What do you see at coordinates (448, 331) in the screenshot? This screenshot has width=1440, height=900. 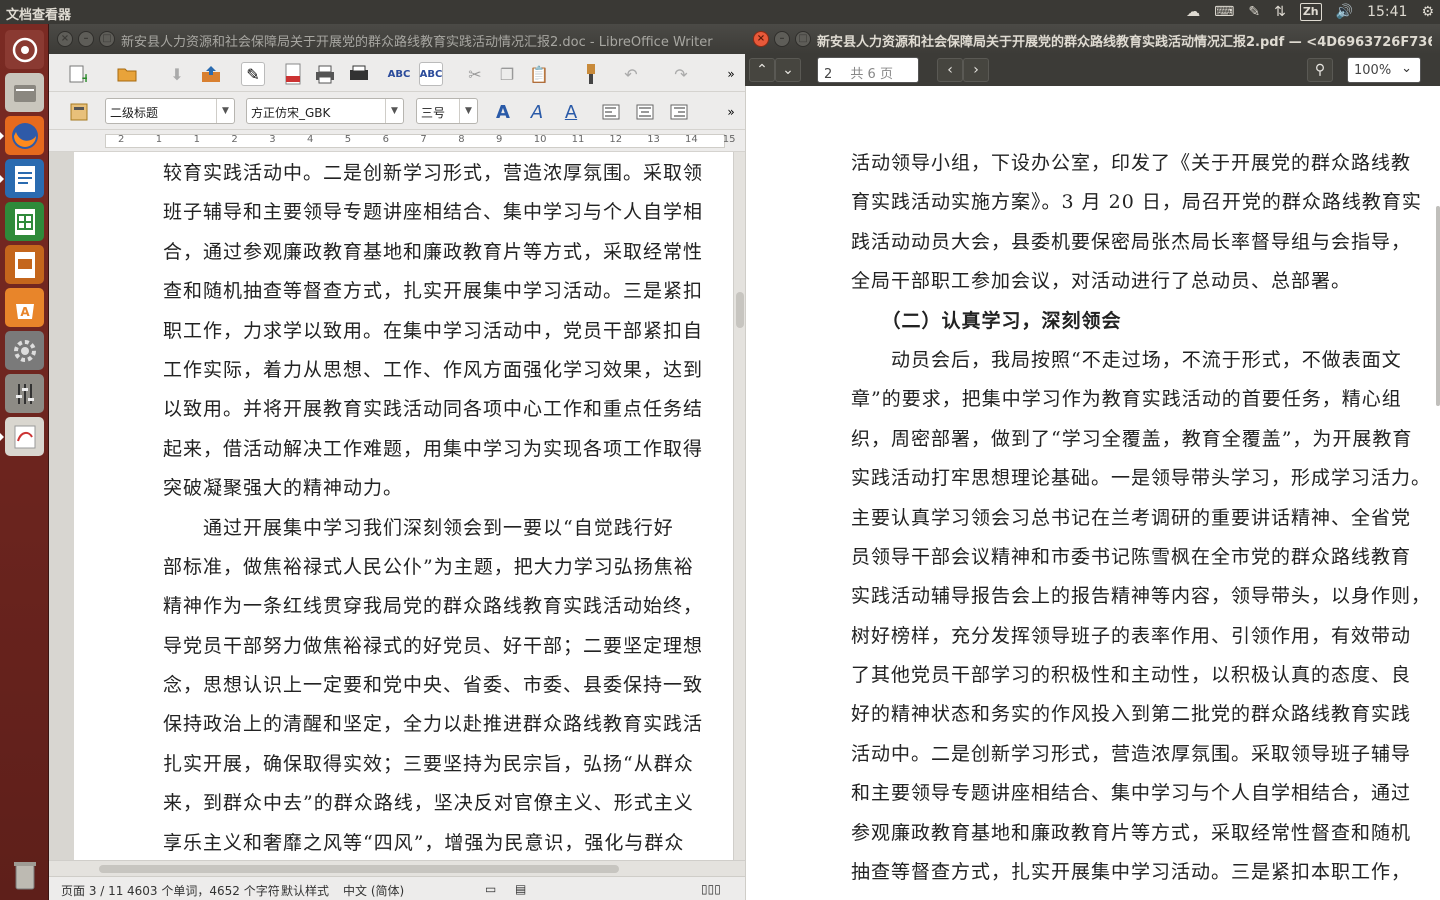 I see `document-line: 职工作，力求学以致用。在集中学习活动中，党员干部紧扣自` at bounding box center [448, 331].